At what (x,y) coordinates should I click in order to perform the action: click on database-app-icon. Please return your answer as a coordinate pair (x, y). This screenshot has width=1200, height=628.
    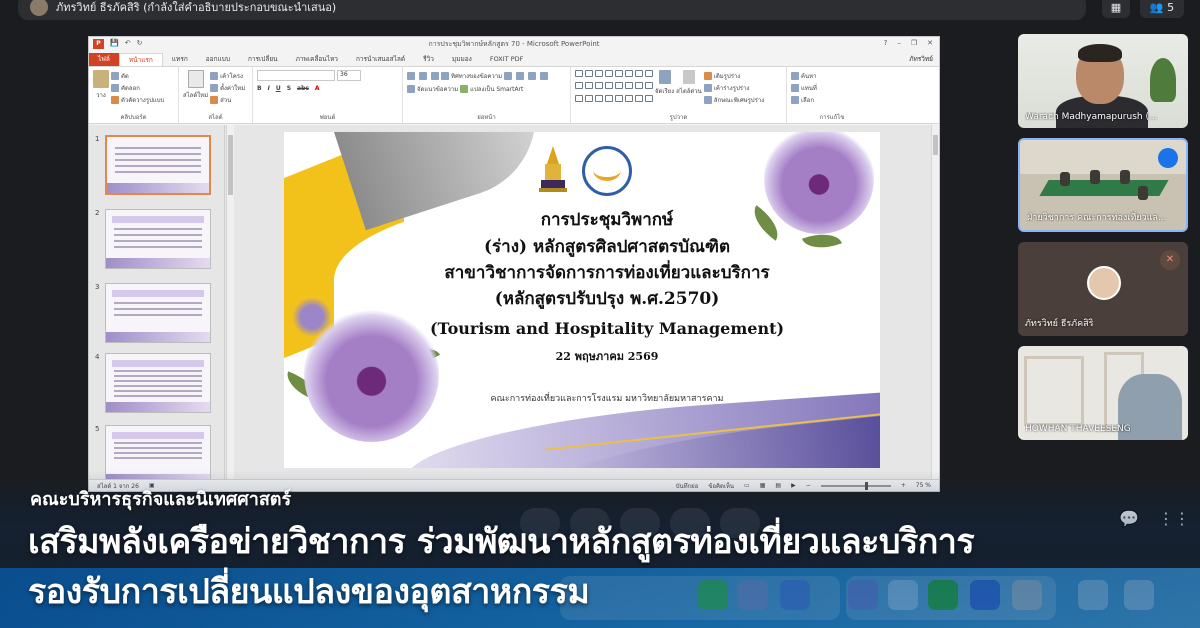
    Looking at the image, I should click on (795, 595).